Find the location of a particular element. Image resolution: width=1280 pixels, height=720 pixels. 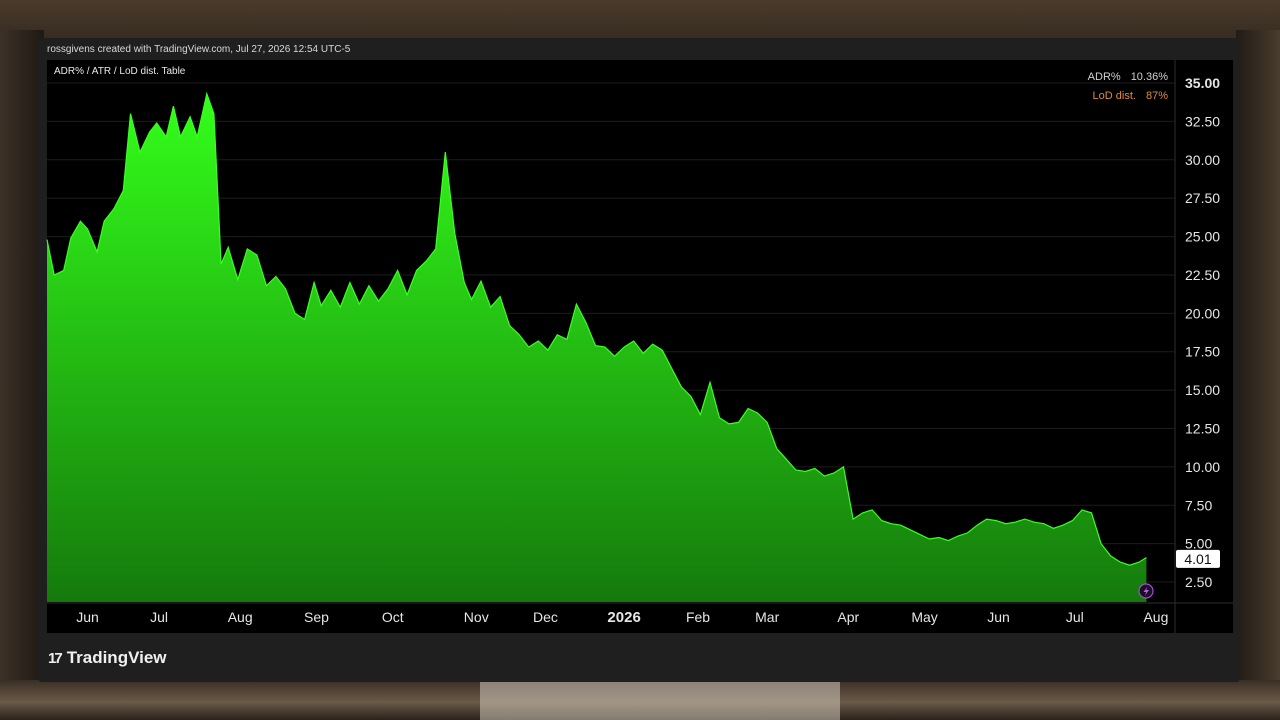

y-tick-label: 22.50 is located at coordinates (1202, 275).